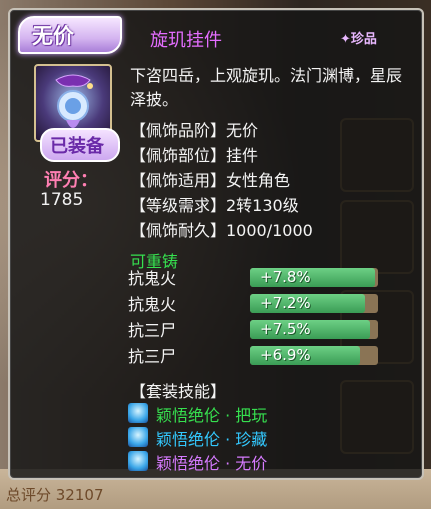 Image resolution: width=431 pixels, height=509 pixels. What do you see at coordinates (363, 39) in the screenshot?
I see `treasure-badge-label: 珍品` at bounding box center [363, 39].